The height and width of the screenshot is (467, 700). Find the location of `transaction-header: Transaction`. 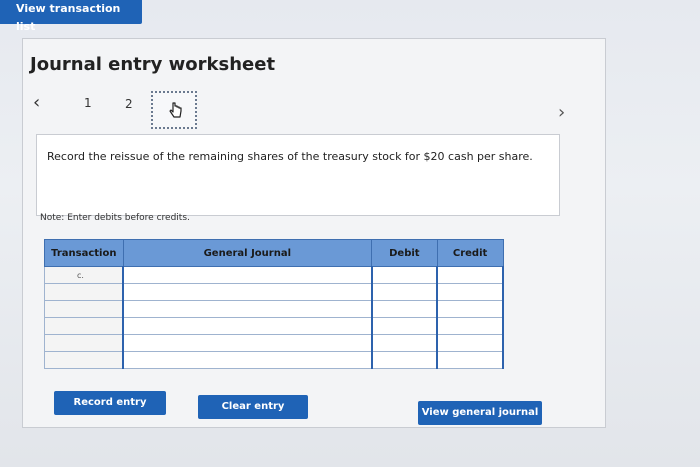

transaction-header: Transaction is located at coordinates (84, 253).